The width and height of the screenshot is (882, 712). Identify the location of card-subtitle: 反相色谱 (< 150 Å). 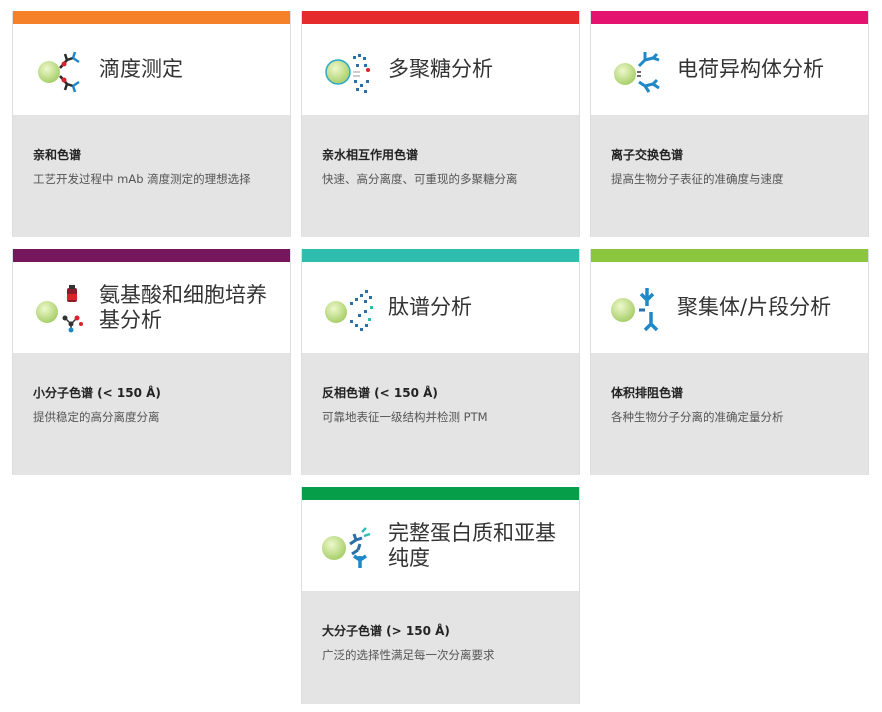
(380, 393).